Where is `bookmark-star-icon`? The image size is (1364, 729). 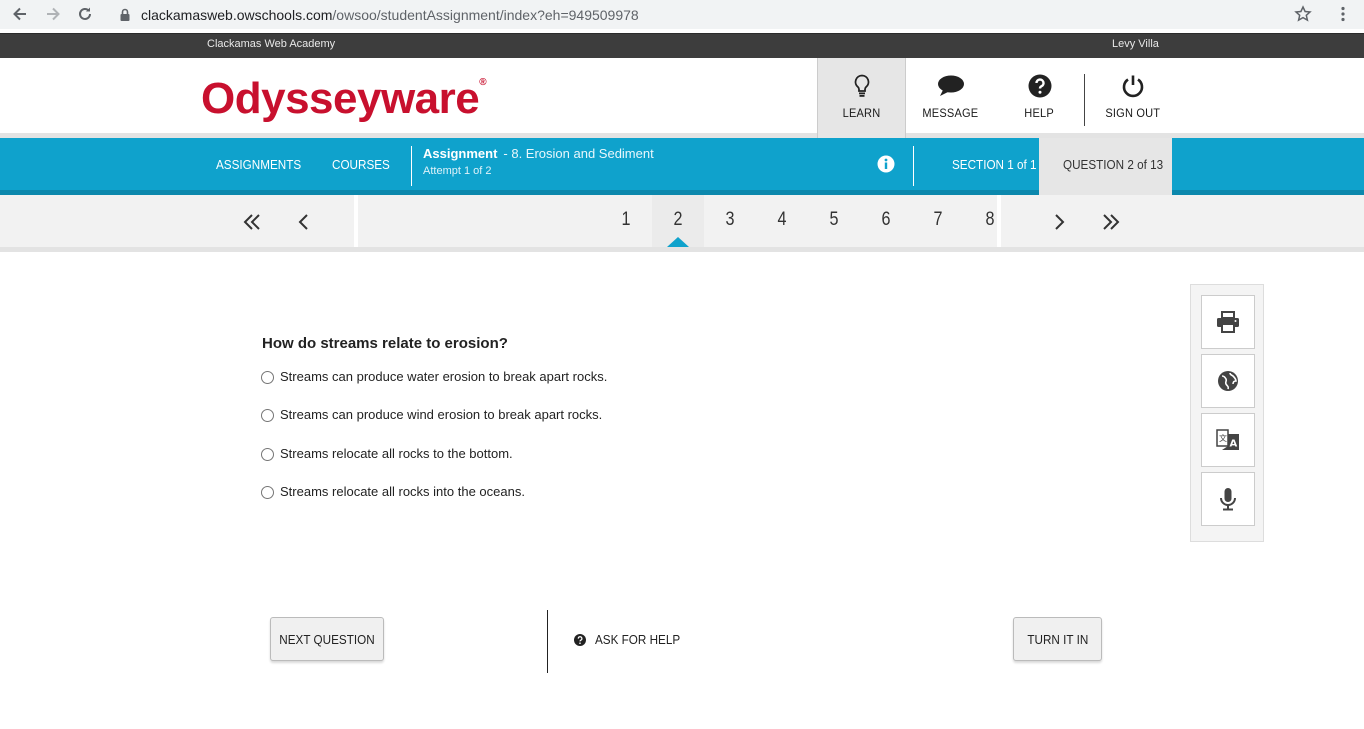
bookmark-star-icon is located at coordinates (1303, 14).